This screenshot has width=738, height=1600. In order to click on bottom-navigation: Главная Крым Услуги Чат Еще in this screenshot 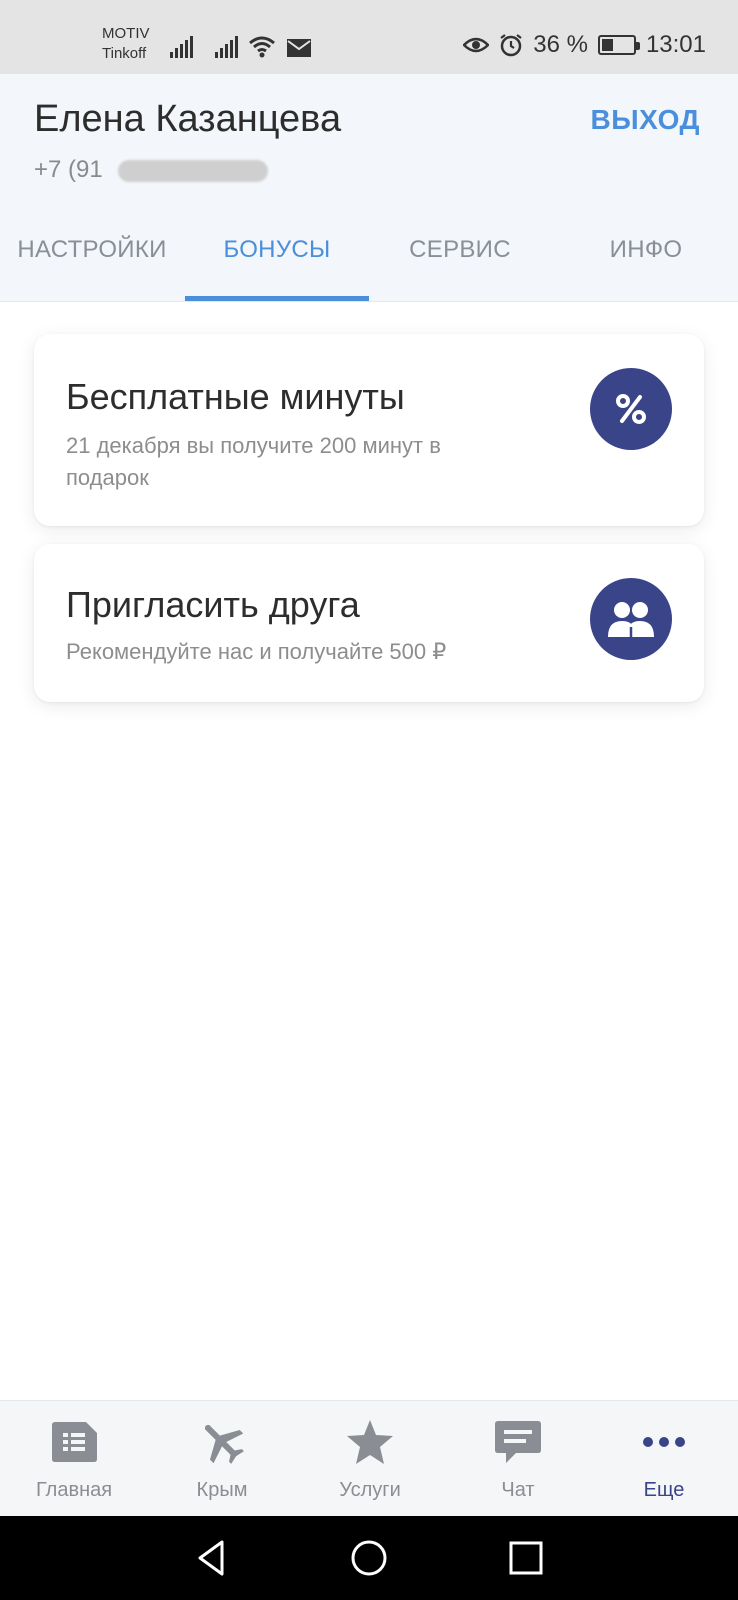, I will do `click(369, 1458)`.